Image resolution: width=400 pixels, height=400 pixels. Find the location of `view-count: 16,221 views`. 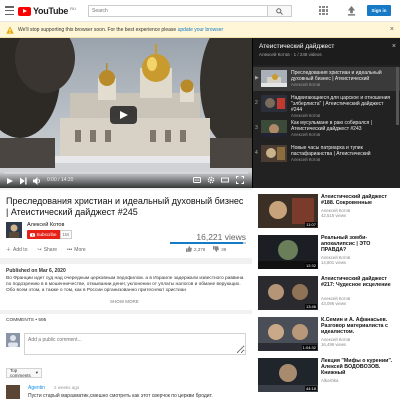

view-count: 16,221 views is located at coordinates (221, 237).